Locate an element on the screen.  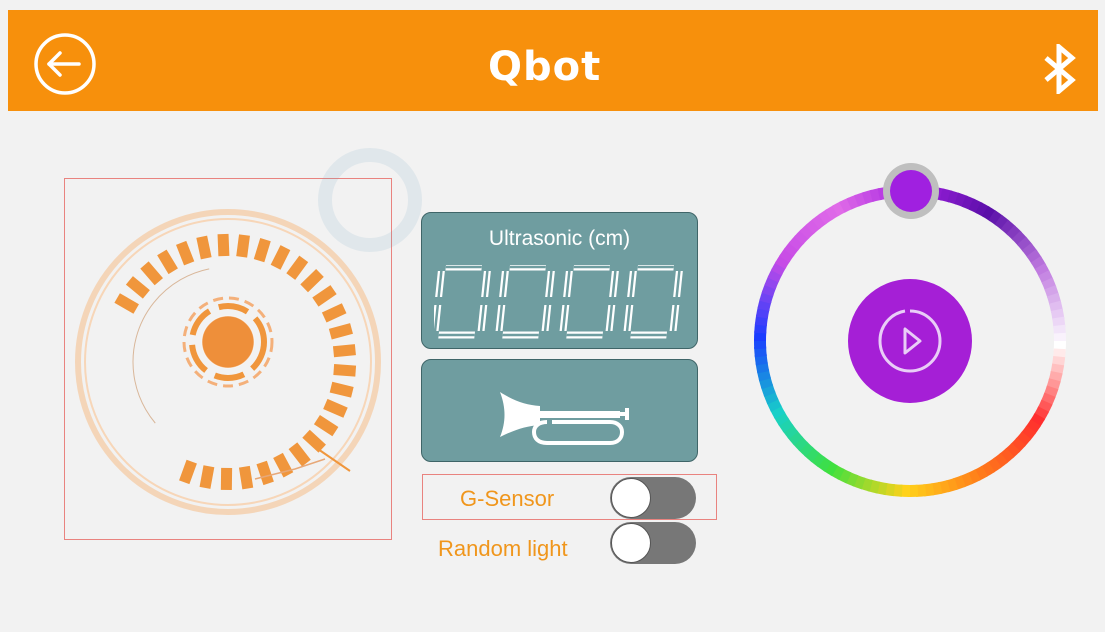
gsensor-label: G-Sensor is located at coordinates (507, 498).